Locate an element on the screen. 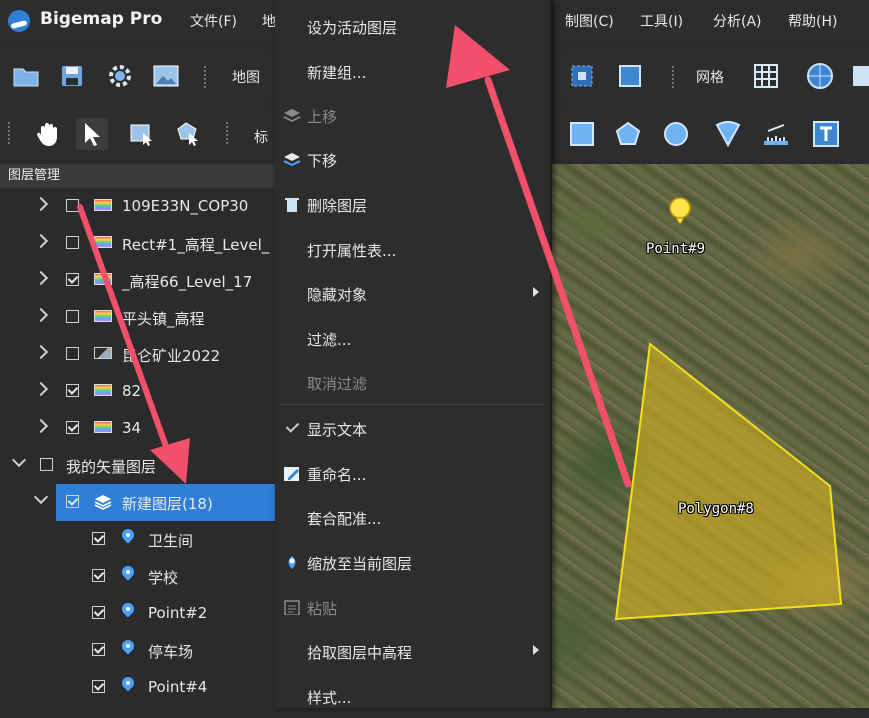  kml-icon is located at coordinates (859, 76).